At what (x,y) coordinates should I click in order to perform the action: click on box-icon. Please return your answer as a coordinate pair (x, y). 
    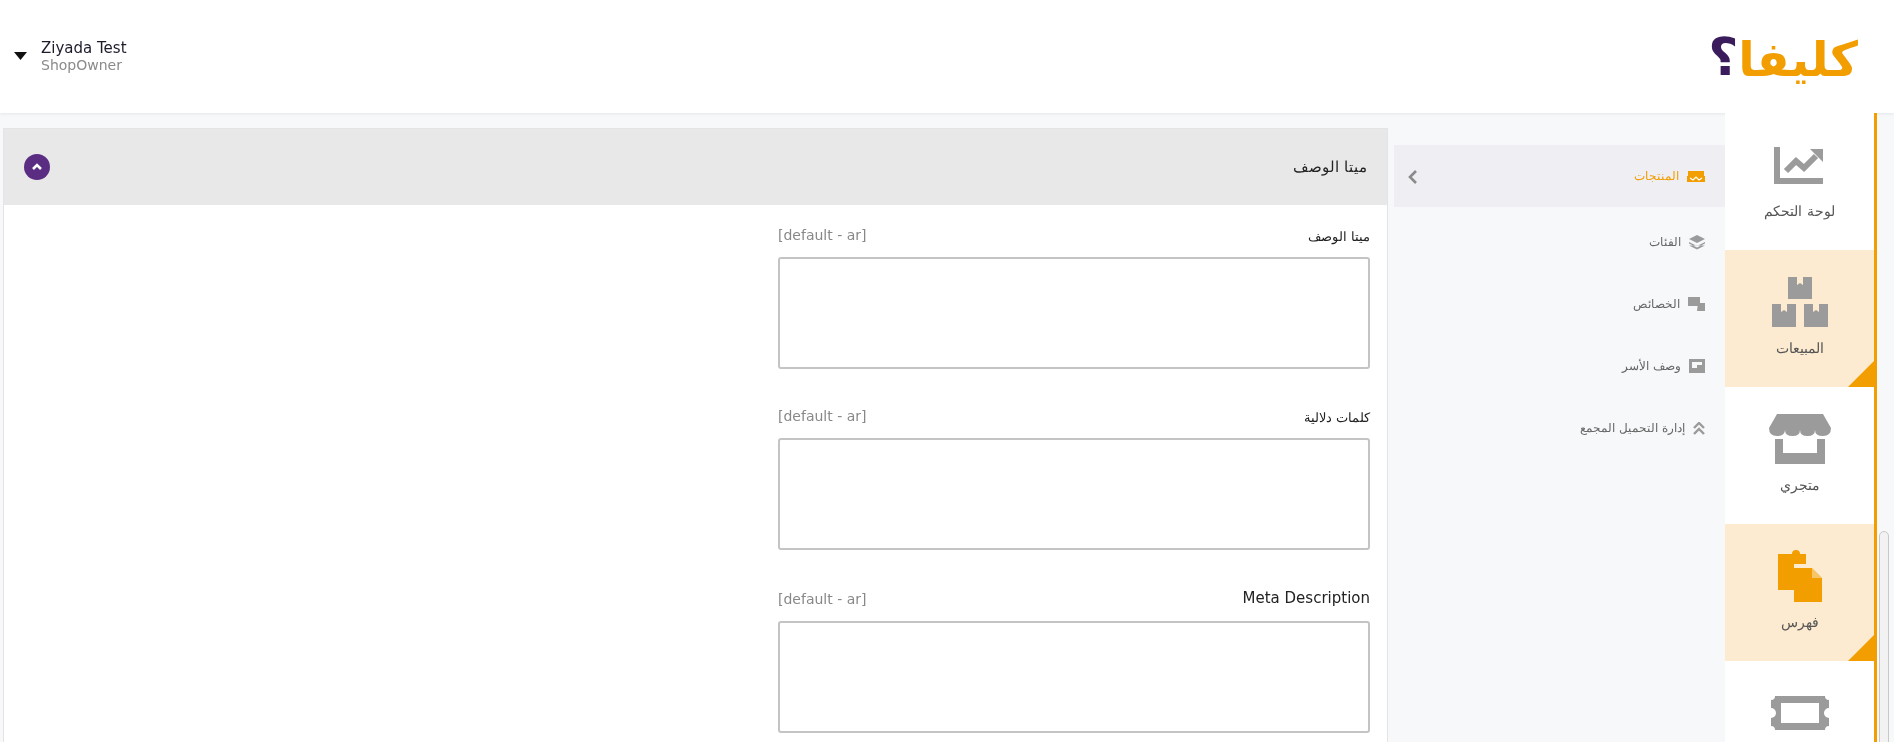
    Looking at the image, I should click on (1696, 176).